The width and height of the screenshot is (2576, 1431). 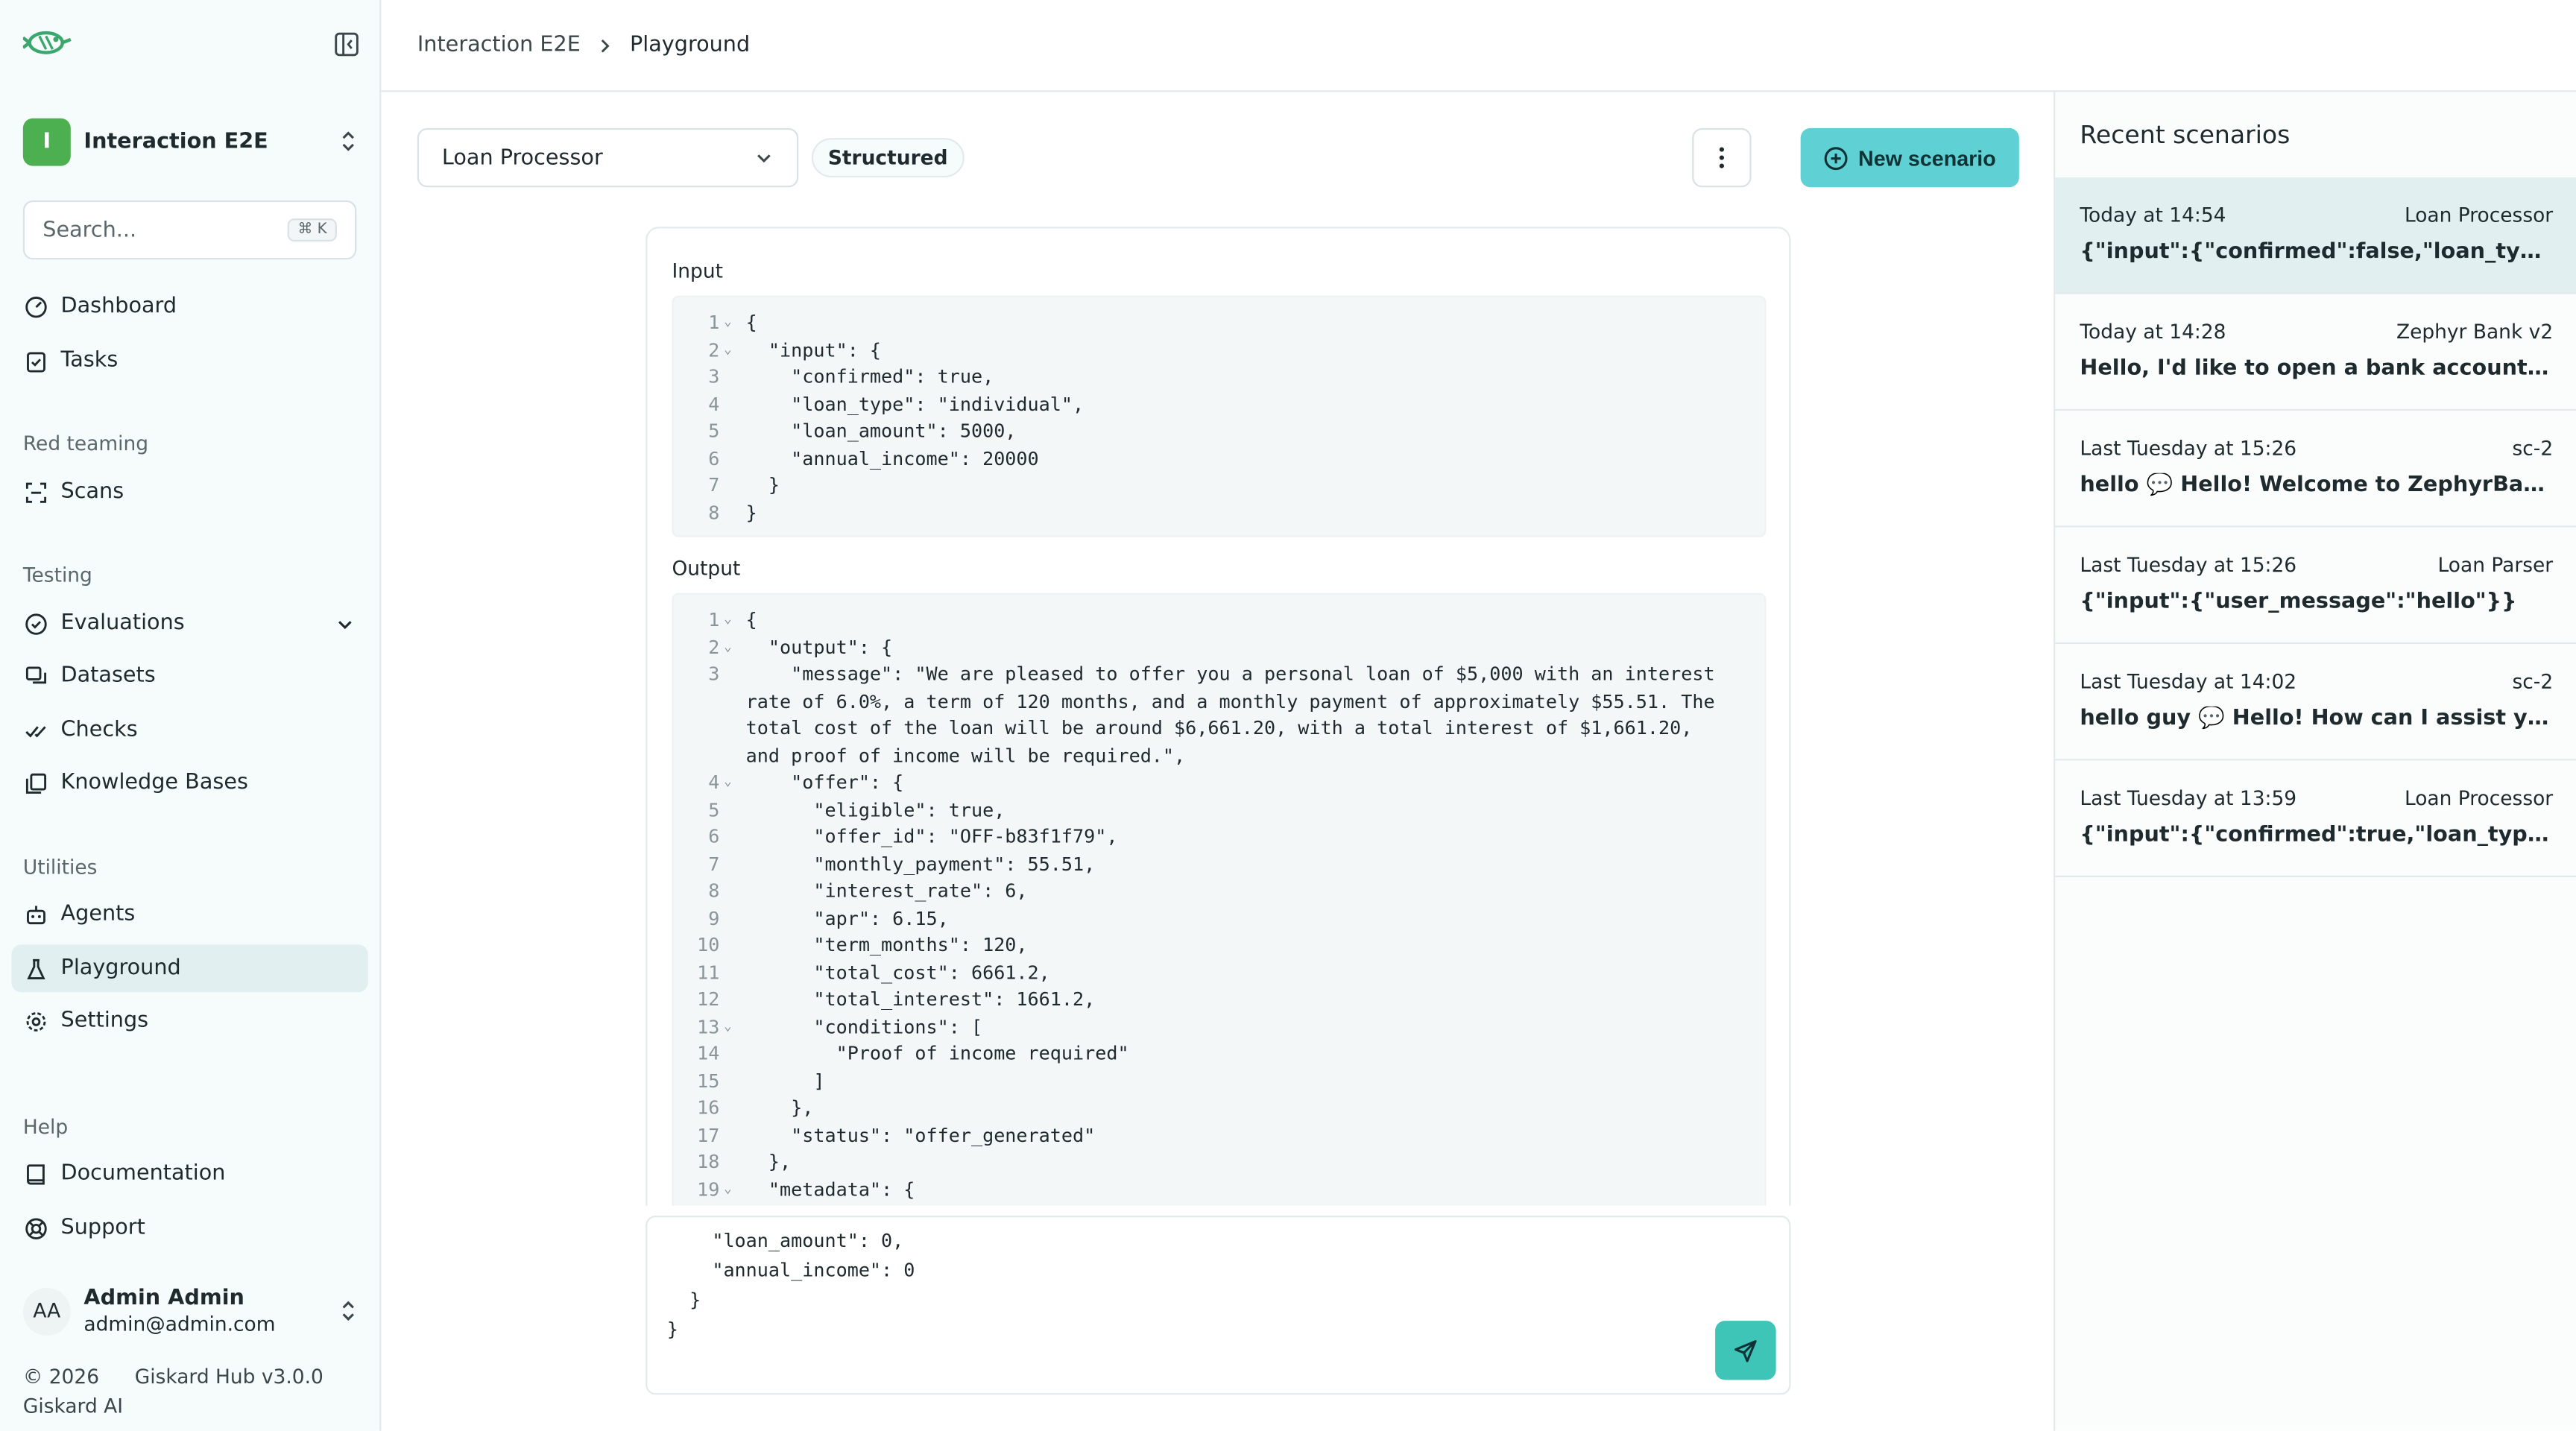 I want to click on line-number: 14, so click(x=709, y=1053).